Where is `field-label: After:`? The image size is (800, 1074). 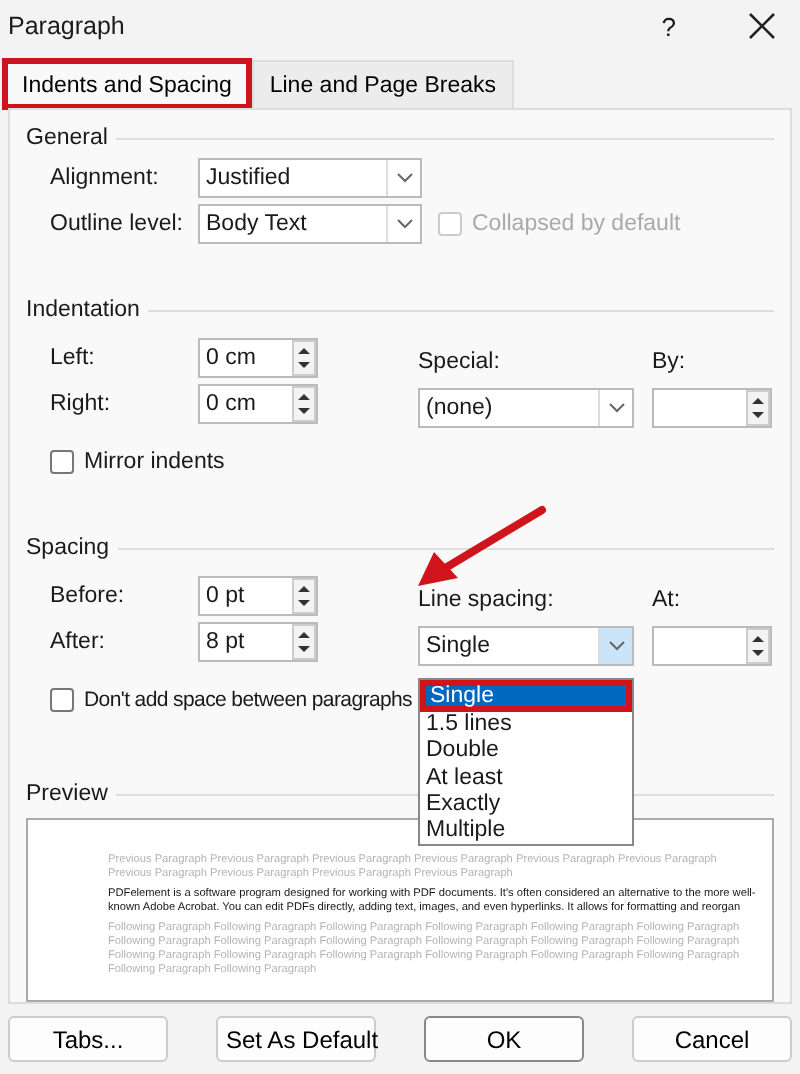 field-label: After: is located at coordinates (77, 641).